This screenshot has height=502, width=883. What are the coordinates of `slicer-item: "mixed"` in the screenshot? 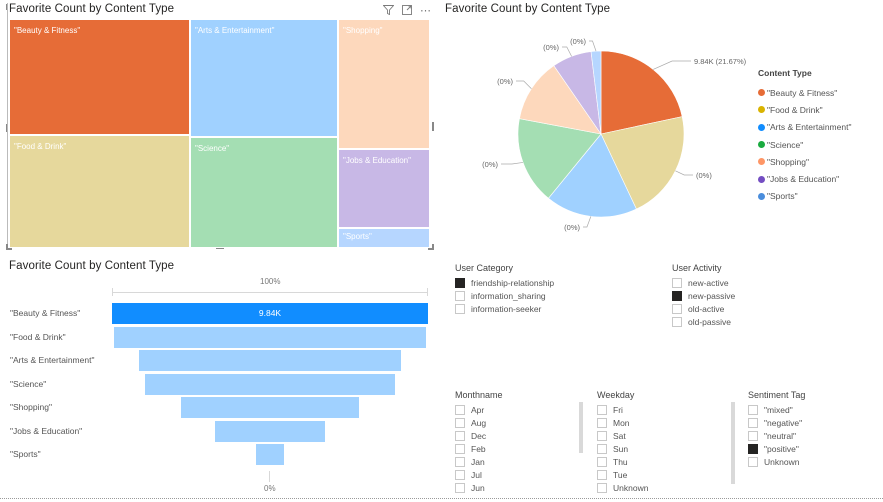 It's located at (776, 409).